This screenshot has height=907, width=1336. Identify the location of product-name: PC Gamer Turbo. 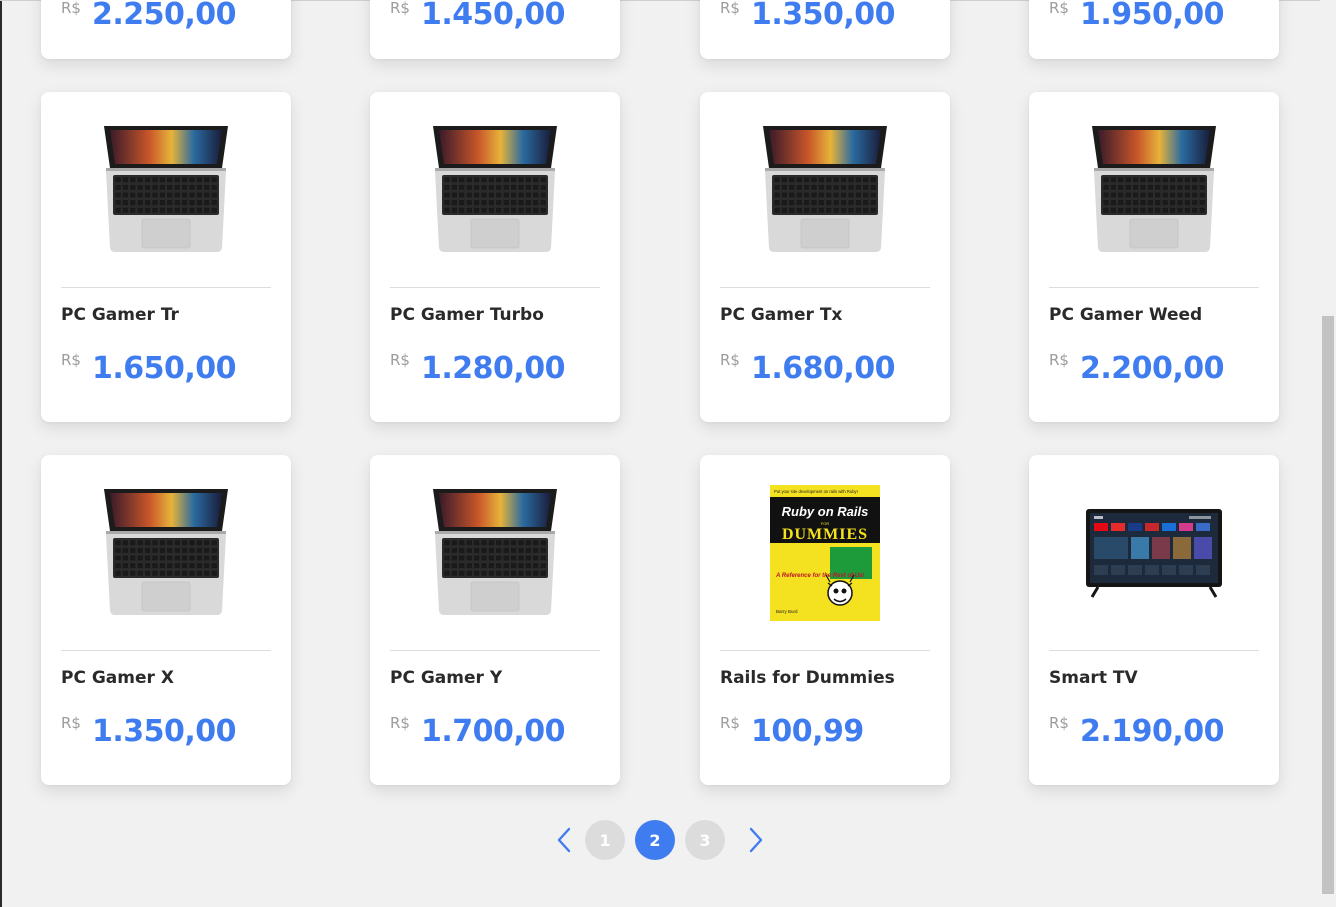
(467, 315).